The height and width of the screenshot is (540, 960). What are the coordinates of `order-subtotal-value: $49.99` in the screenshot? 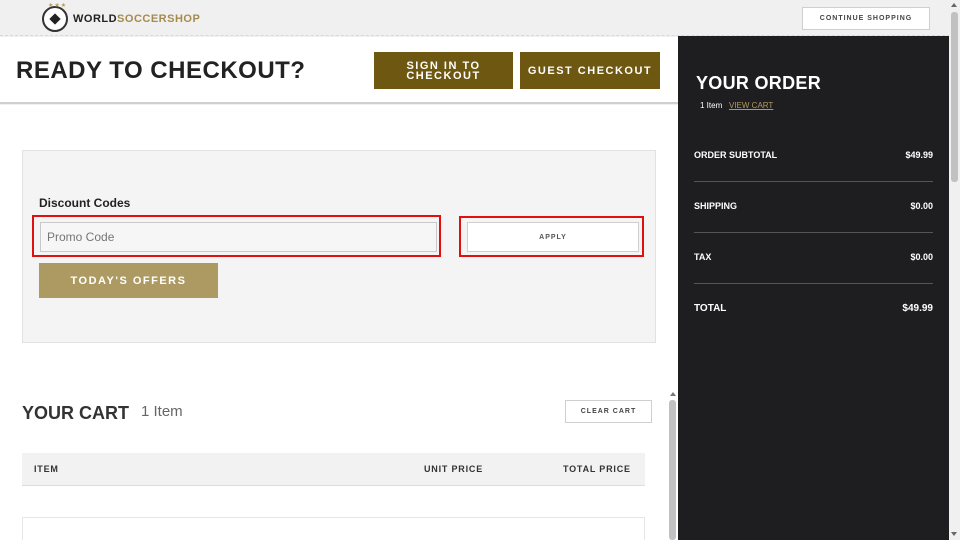 It's located at (919, 155).